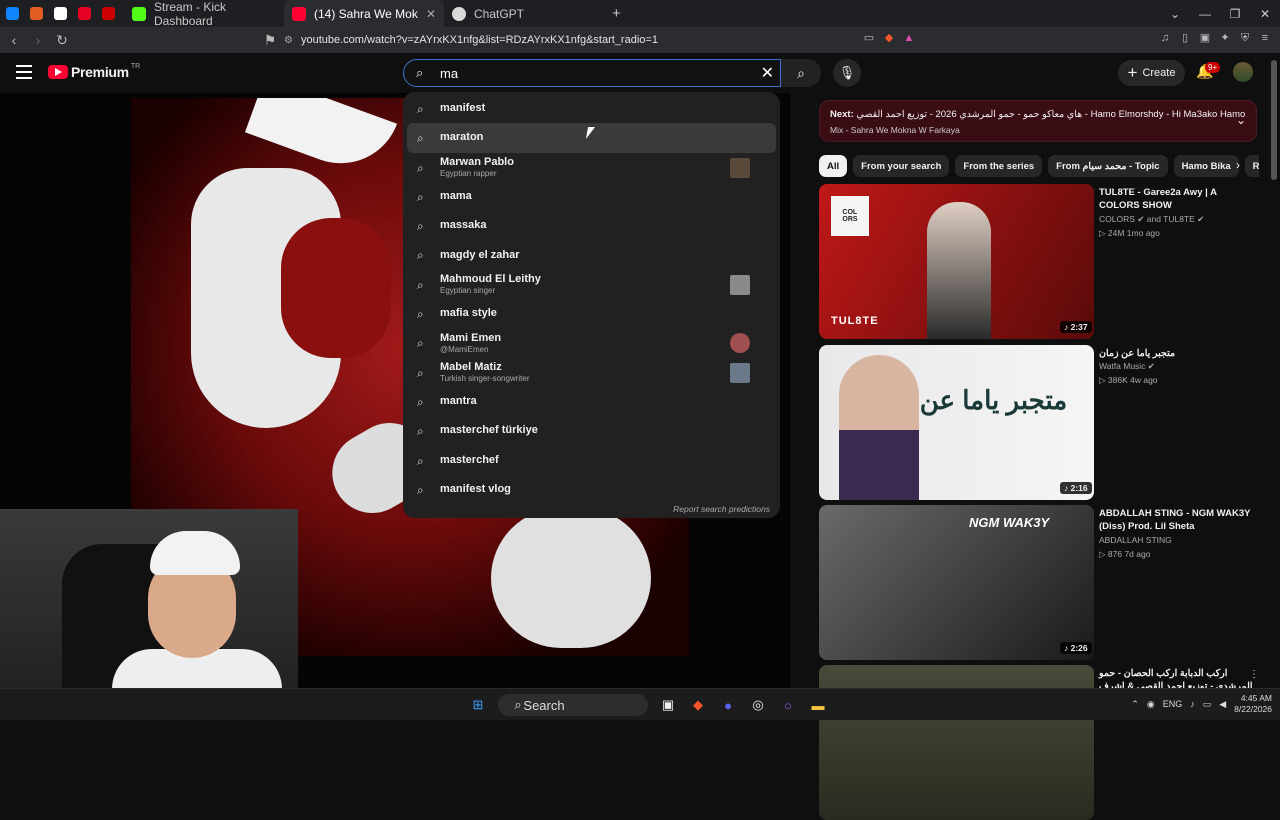 The height and width of the screenshot is (820, 1280). Describe the element at coordinates (288, 40) in the screenshot. I see `site-info-icon: ⚙` at that location.